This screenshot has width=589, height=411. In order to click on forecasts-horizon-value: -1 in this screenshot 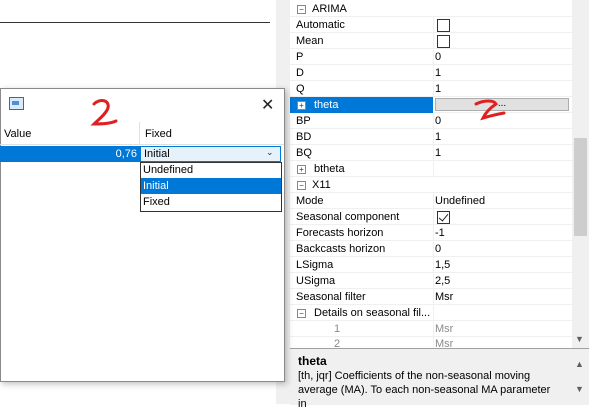, I will do `click(440, 233)`.